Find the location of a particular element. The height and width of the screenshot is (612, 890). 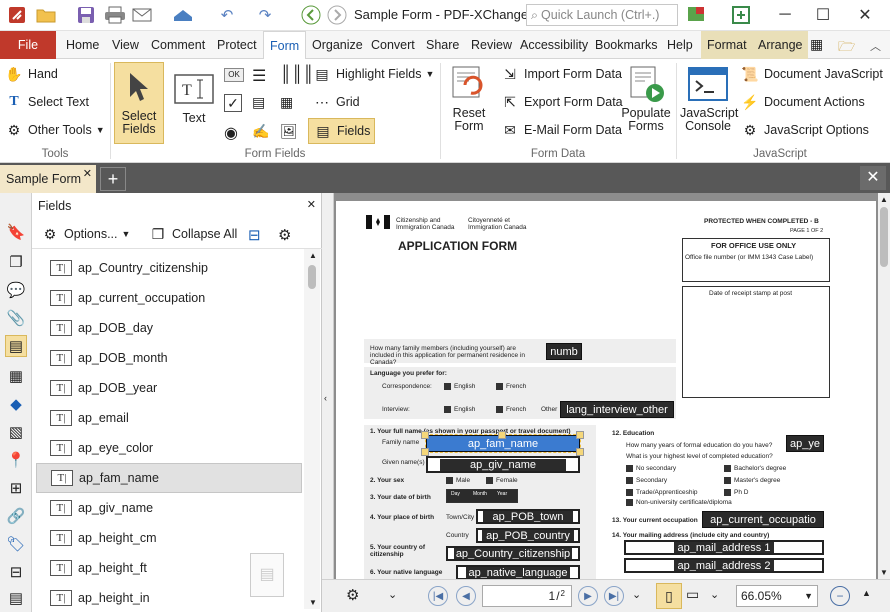

close-window-button: ✕ is located at coordinates (865, 15).